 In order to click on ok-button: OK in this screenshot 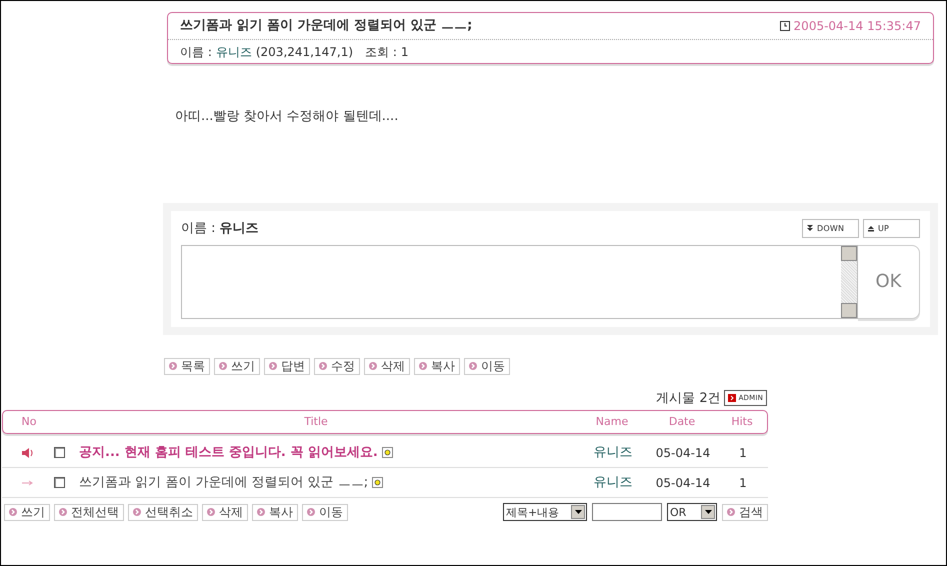, I will do `click(889, 281)`.